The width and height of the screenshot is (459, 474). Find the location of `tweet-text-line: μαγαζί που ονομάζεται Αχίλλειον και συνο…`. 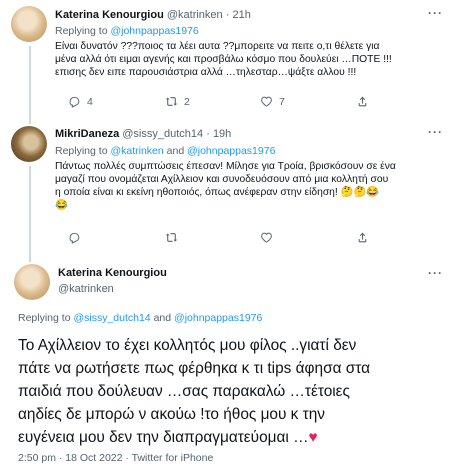

tweet-text-line: μαγαζί που ονομάζεται Αχίλλειον και συνο… is located at coordinates (222, 179).